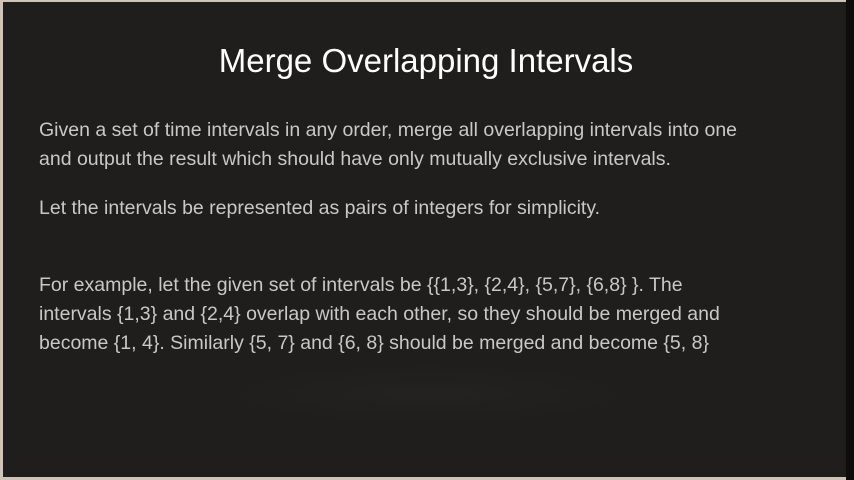  I want to click on faded-background-text, so click(428, 394).